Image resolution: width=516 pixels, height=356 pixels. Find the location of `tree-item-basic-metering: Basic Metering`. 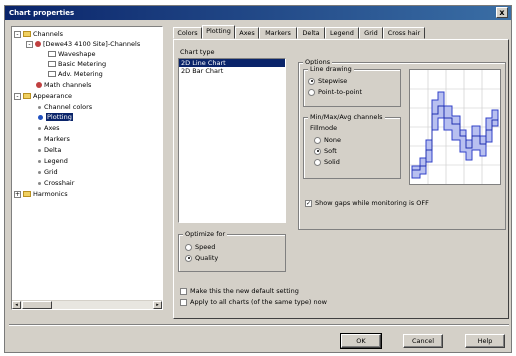

tree-item-basic-metering: Basic Metering is located at coordinates (77, 64).